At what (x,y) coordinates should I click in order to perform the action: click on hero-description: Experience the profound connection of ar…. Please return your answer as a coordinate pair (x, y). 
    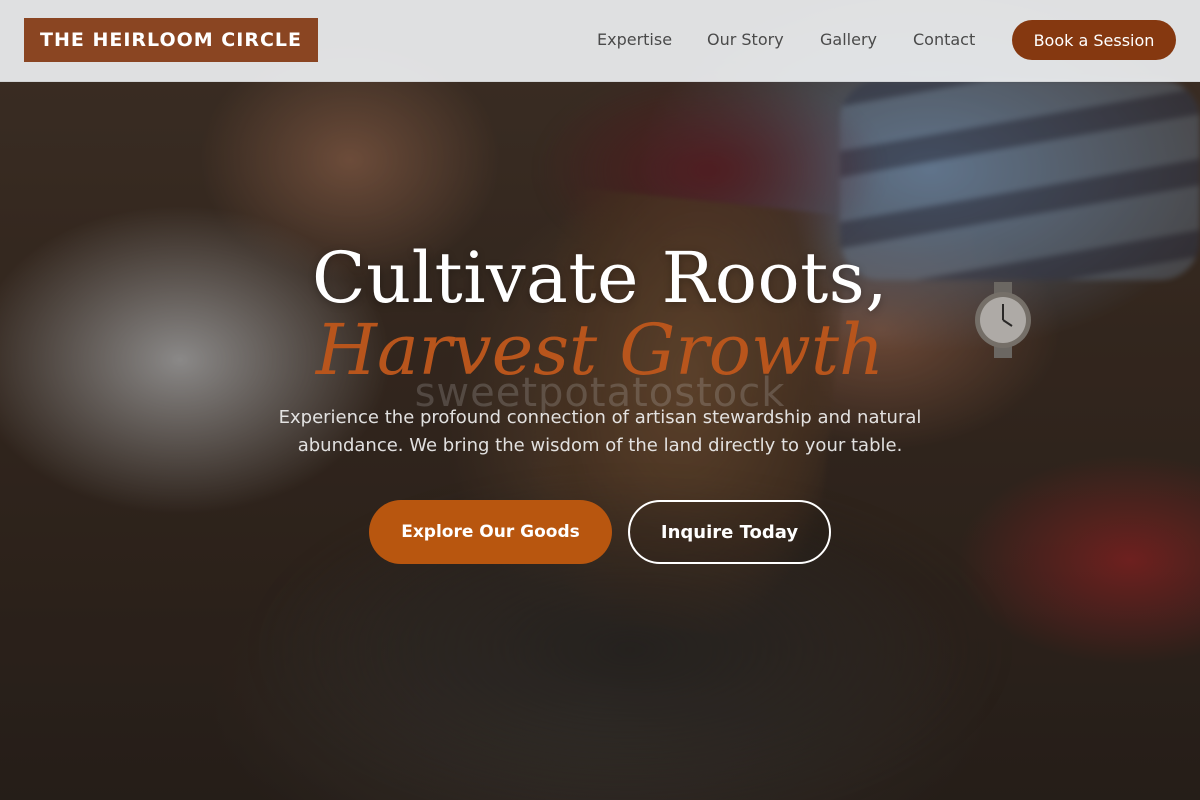
    Looking at the image, I should click on (600, 431).